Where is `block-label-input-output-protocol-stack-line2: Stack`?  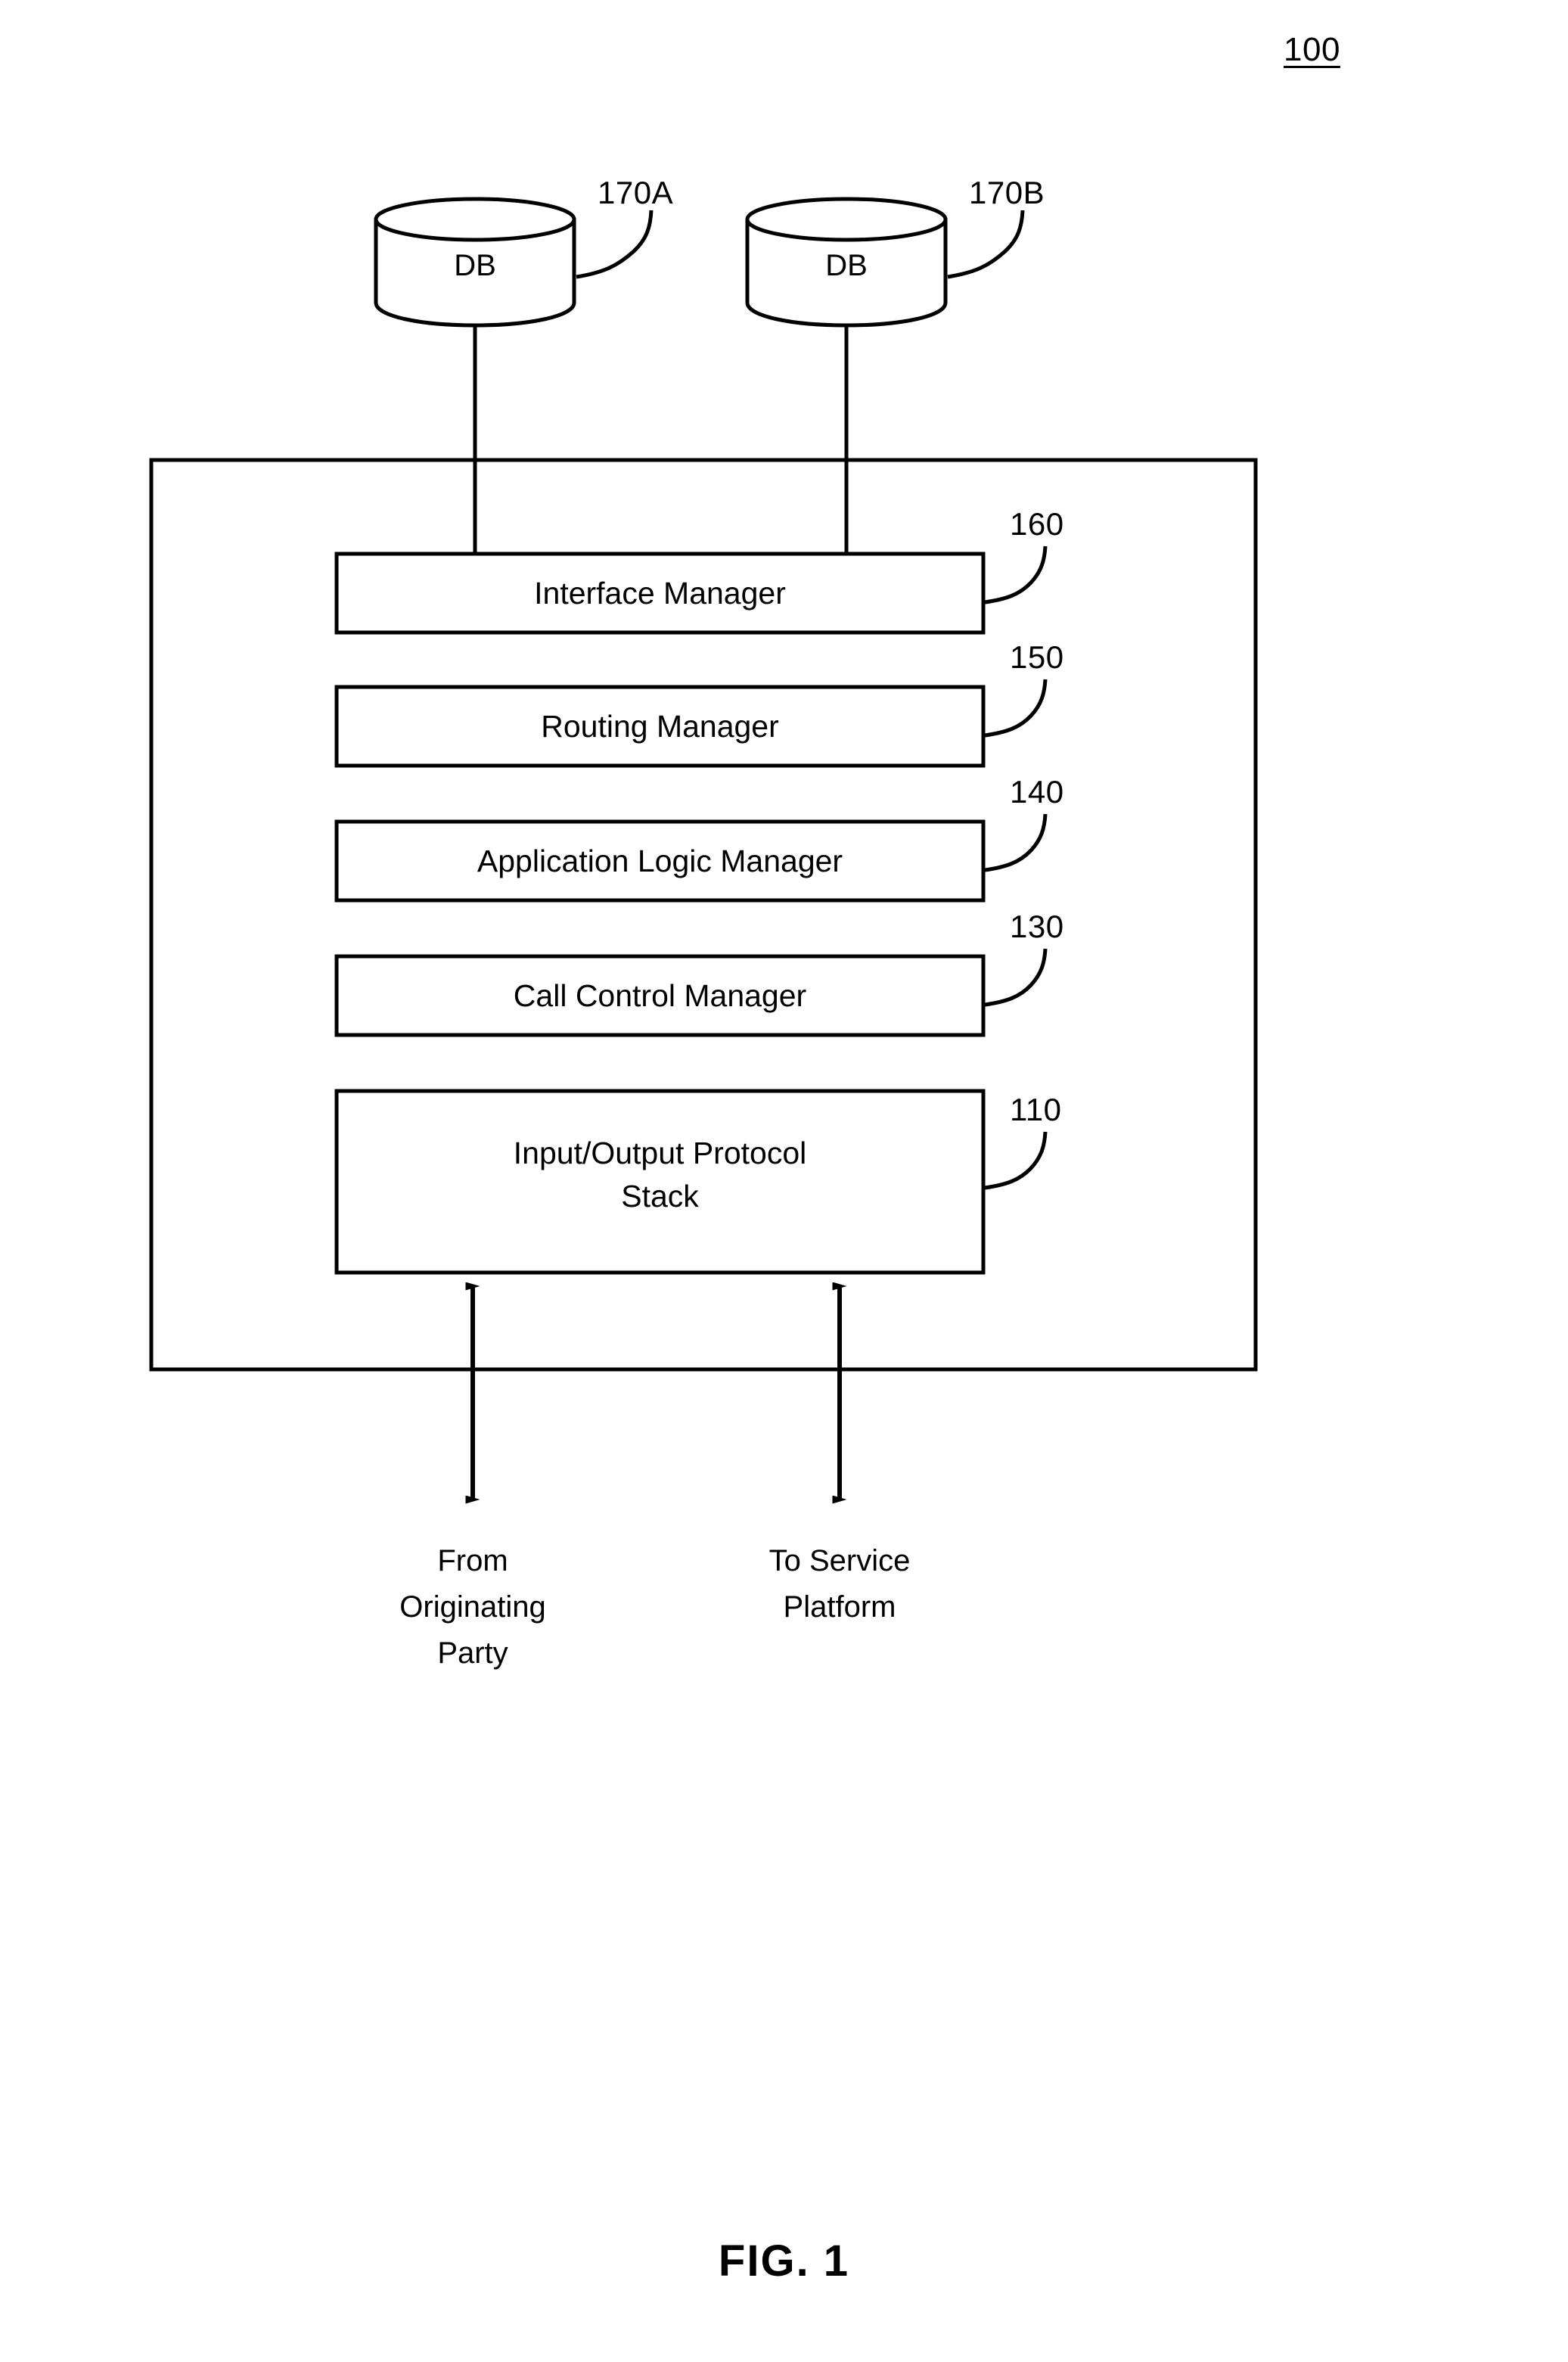 block-label-input-output-protocol-stack-line2: Stack is located at coordinates (660, 1196).